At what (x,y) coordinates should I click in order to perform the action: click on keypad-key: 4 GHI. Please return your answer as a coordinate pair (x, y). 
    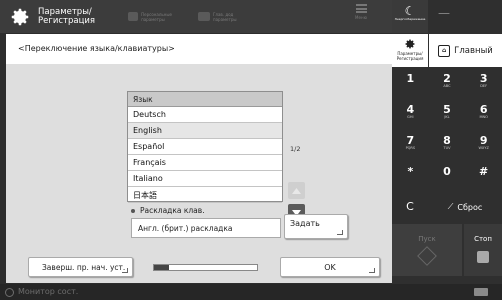
    Looking at the image, I should click on (410, 114).